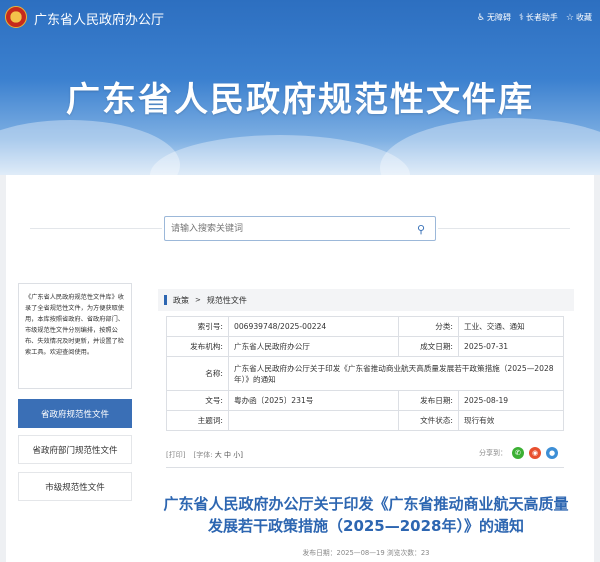 The image size is (600, 562). I want to click on star-icon: ☆, so click(569, 17).